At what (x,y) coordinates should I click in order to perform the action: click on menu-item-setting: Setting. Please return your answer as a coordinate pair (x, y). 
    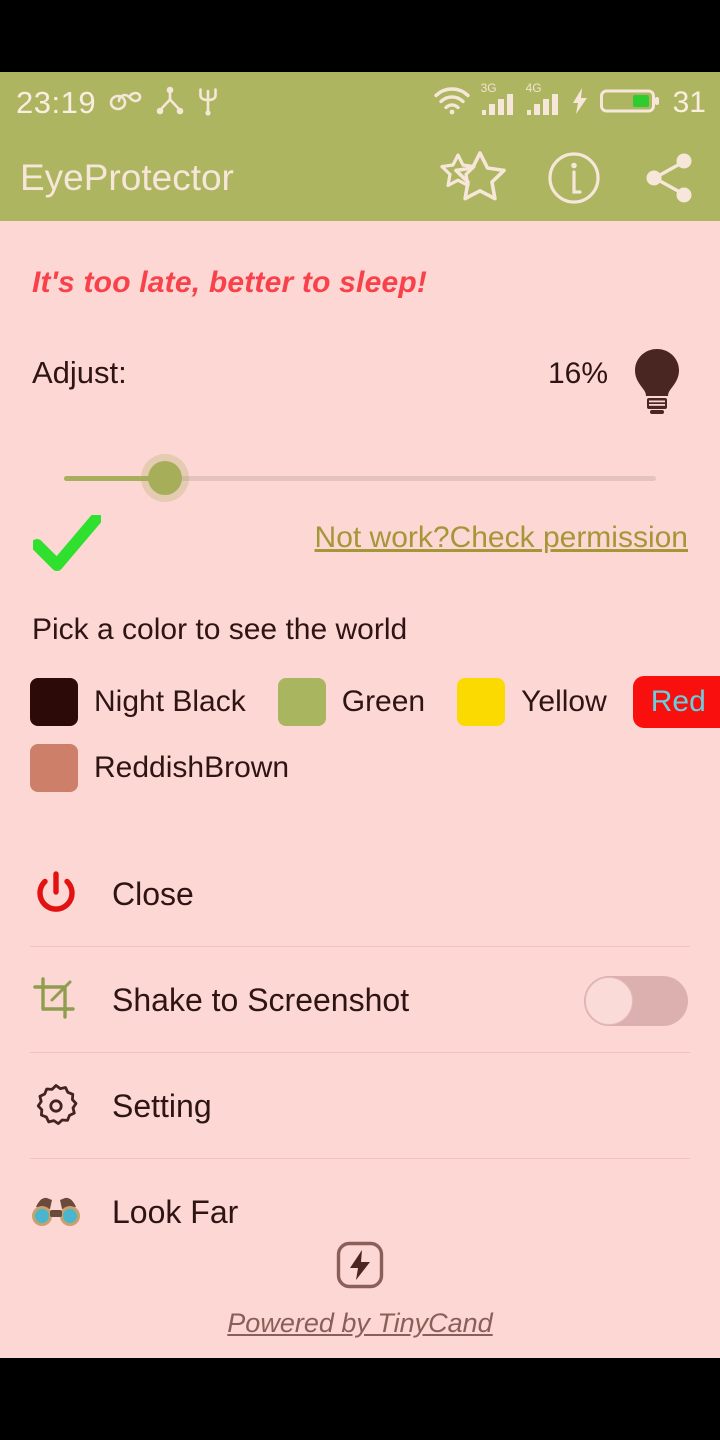
    Looking at the image, I should click on (360, 1106).